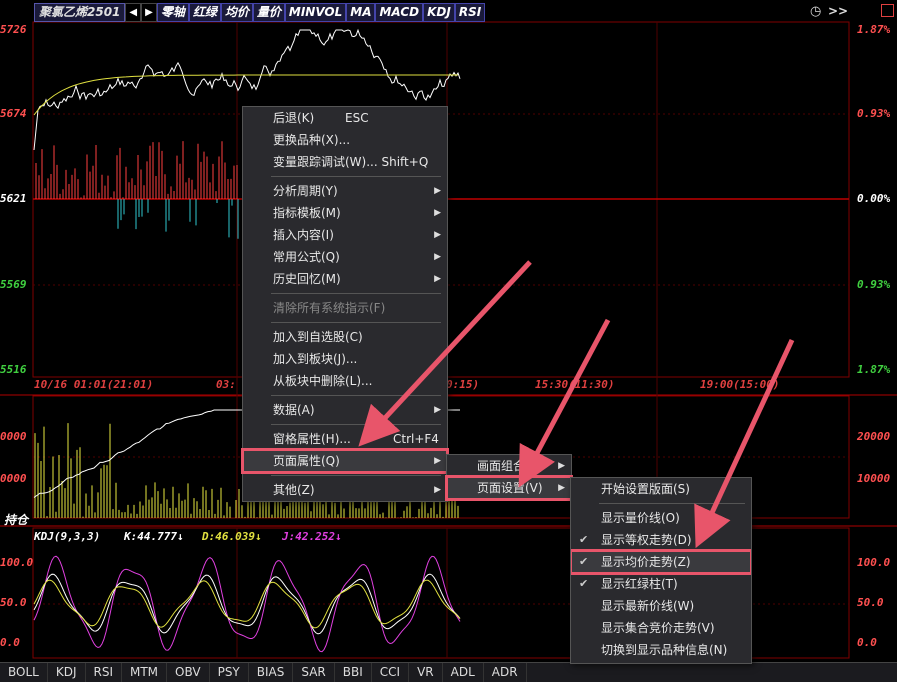 The height and width of the screenshot is (682, 897). I want to click on context_menu-item: 变量跟踪调试(W)... Shift+Q, so click(345, 162).